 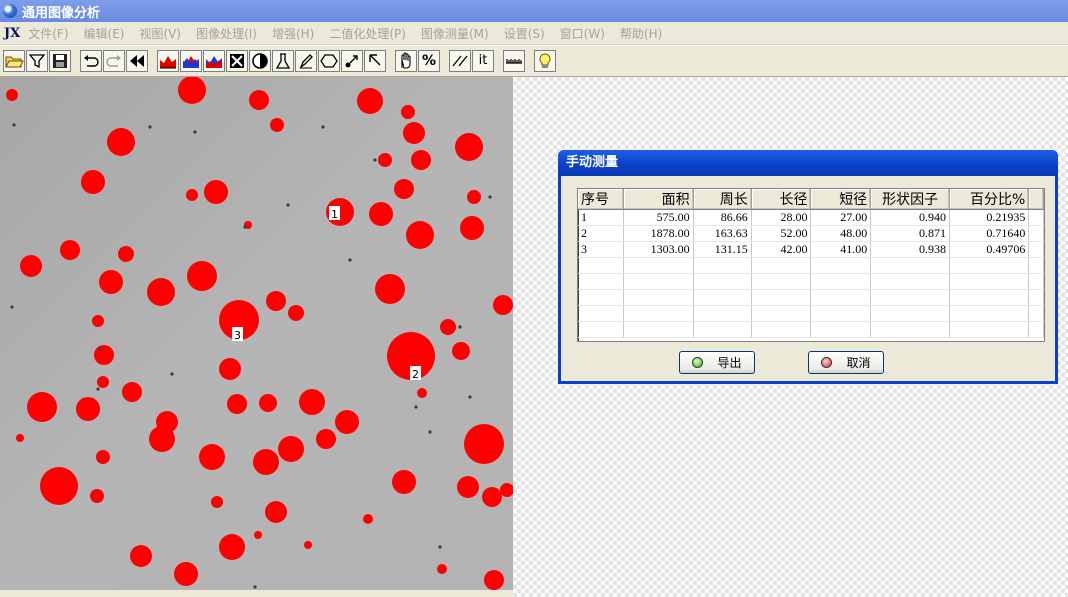 I want to click on cell-percent: 0.49706, so click(x=989, y=249).